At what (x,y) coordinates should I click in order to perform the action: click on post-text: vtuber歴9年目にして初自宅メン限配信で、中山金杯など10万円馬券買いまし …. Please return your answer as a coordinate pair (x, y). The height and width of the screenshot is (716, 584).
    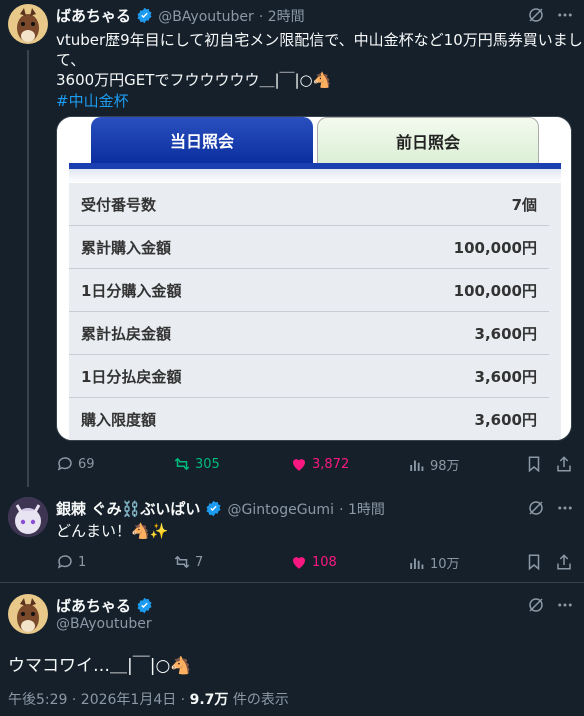
    Looking at the image, I should click on (319, 60).